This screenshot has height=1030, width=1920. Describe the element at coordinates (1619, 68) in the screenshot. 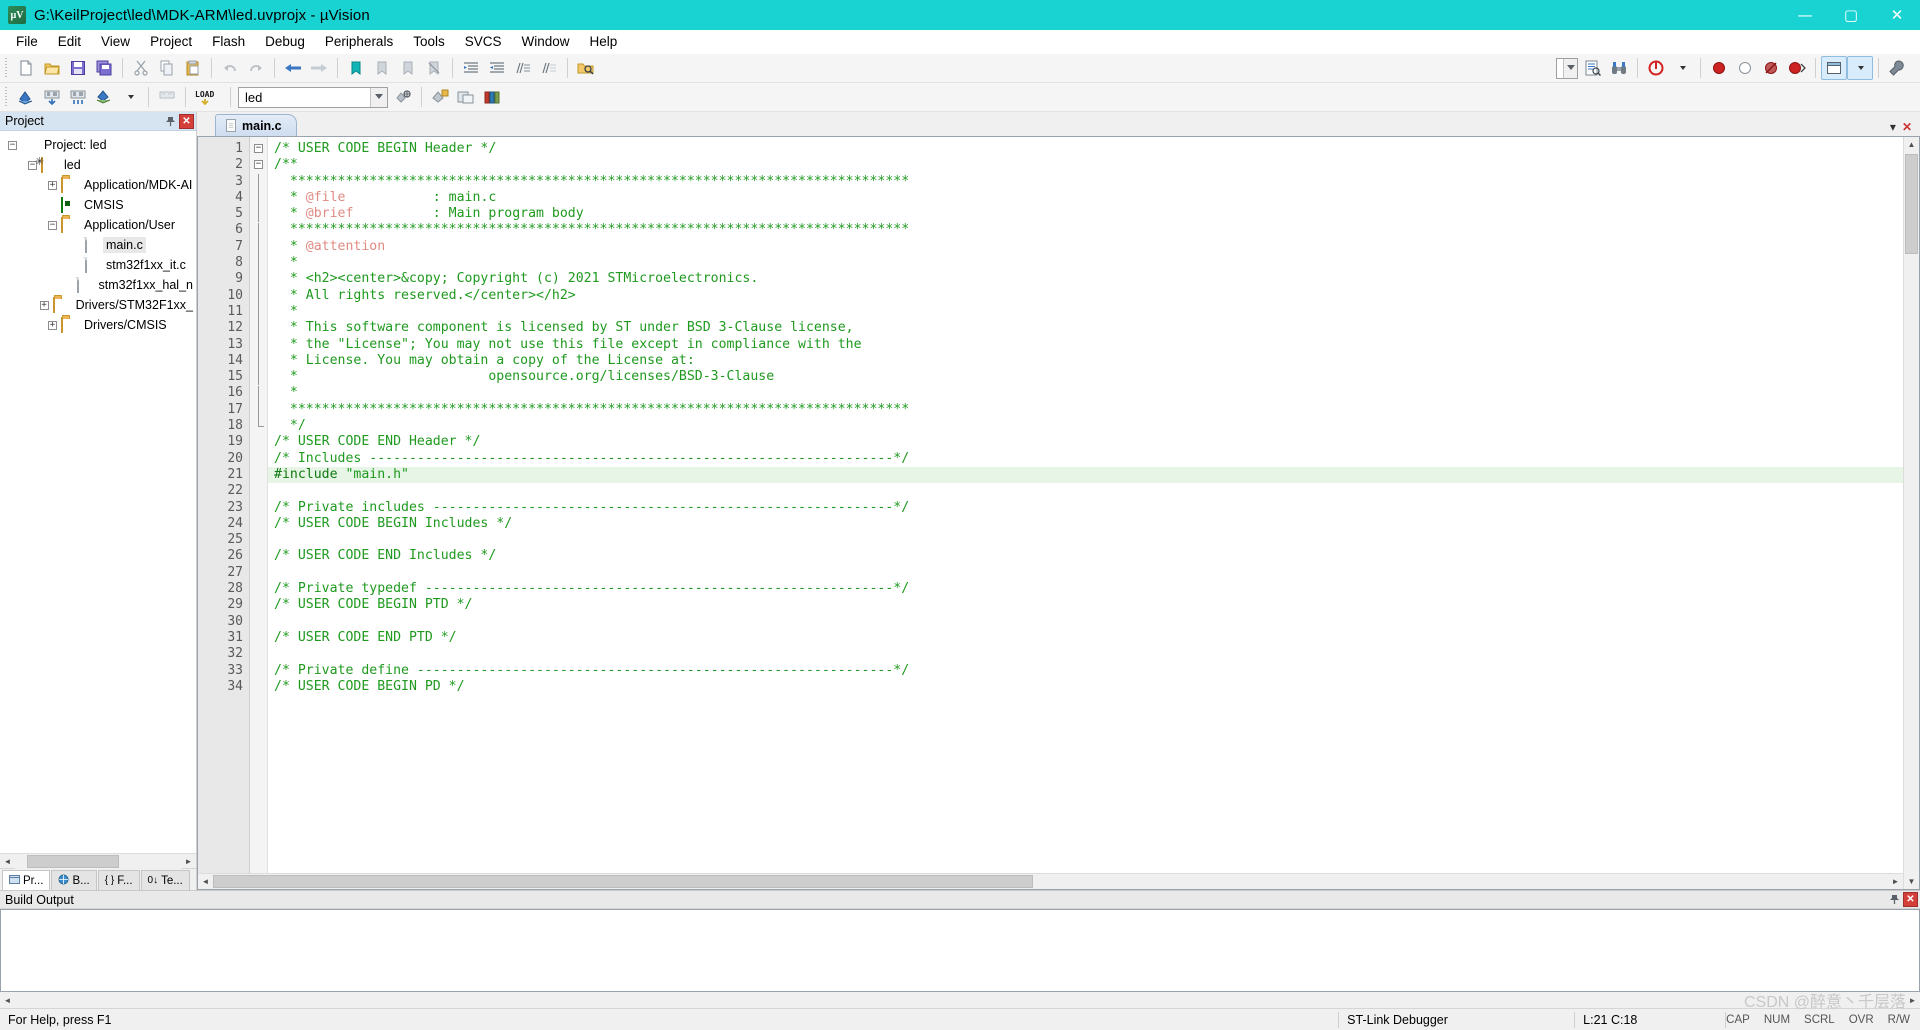

I see `find-binoculars-icon` at that location.